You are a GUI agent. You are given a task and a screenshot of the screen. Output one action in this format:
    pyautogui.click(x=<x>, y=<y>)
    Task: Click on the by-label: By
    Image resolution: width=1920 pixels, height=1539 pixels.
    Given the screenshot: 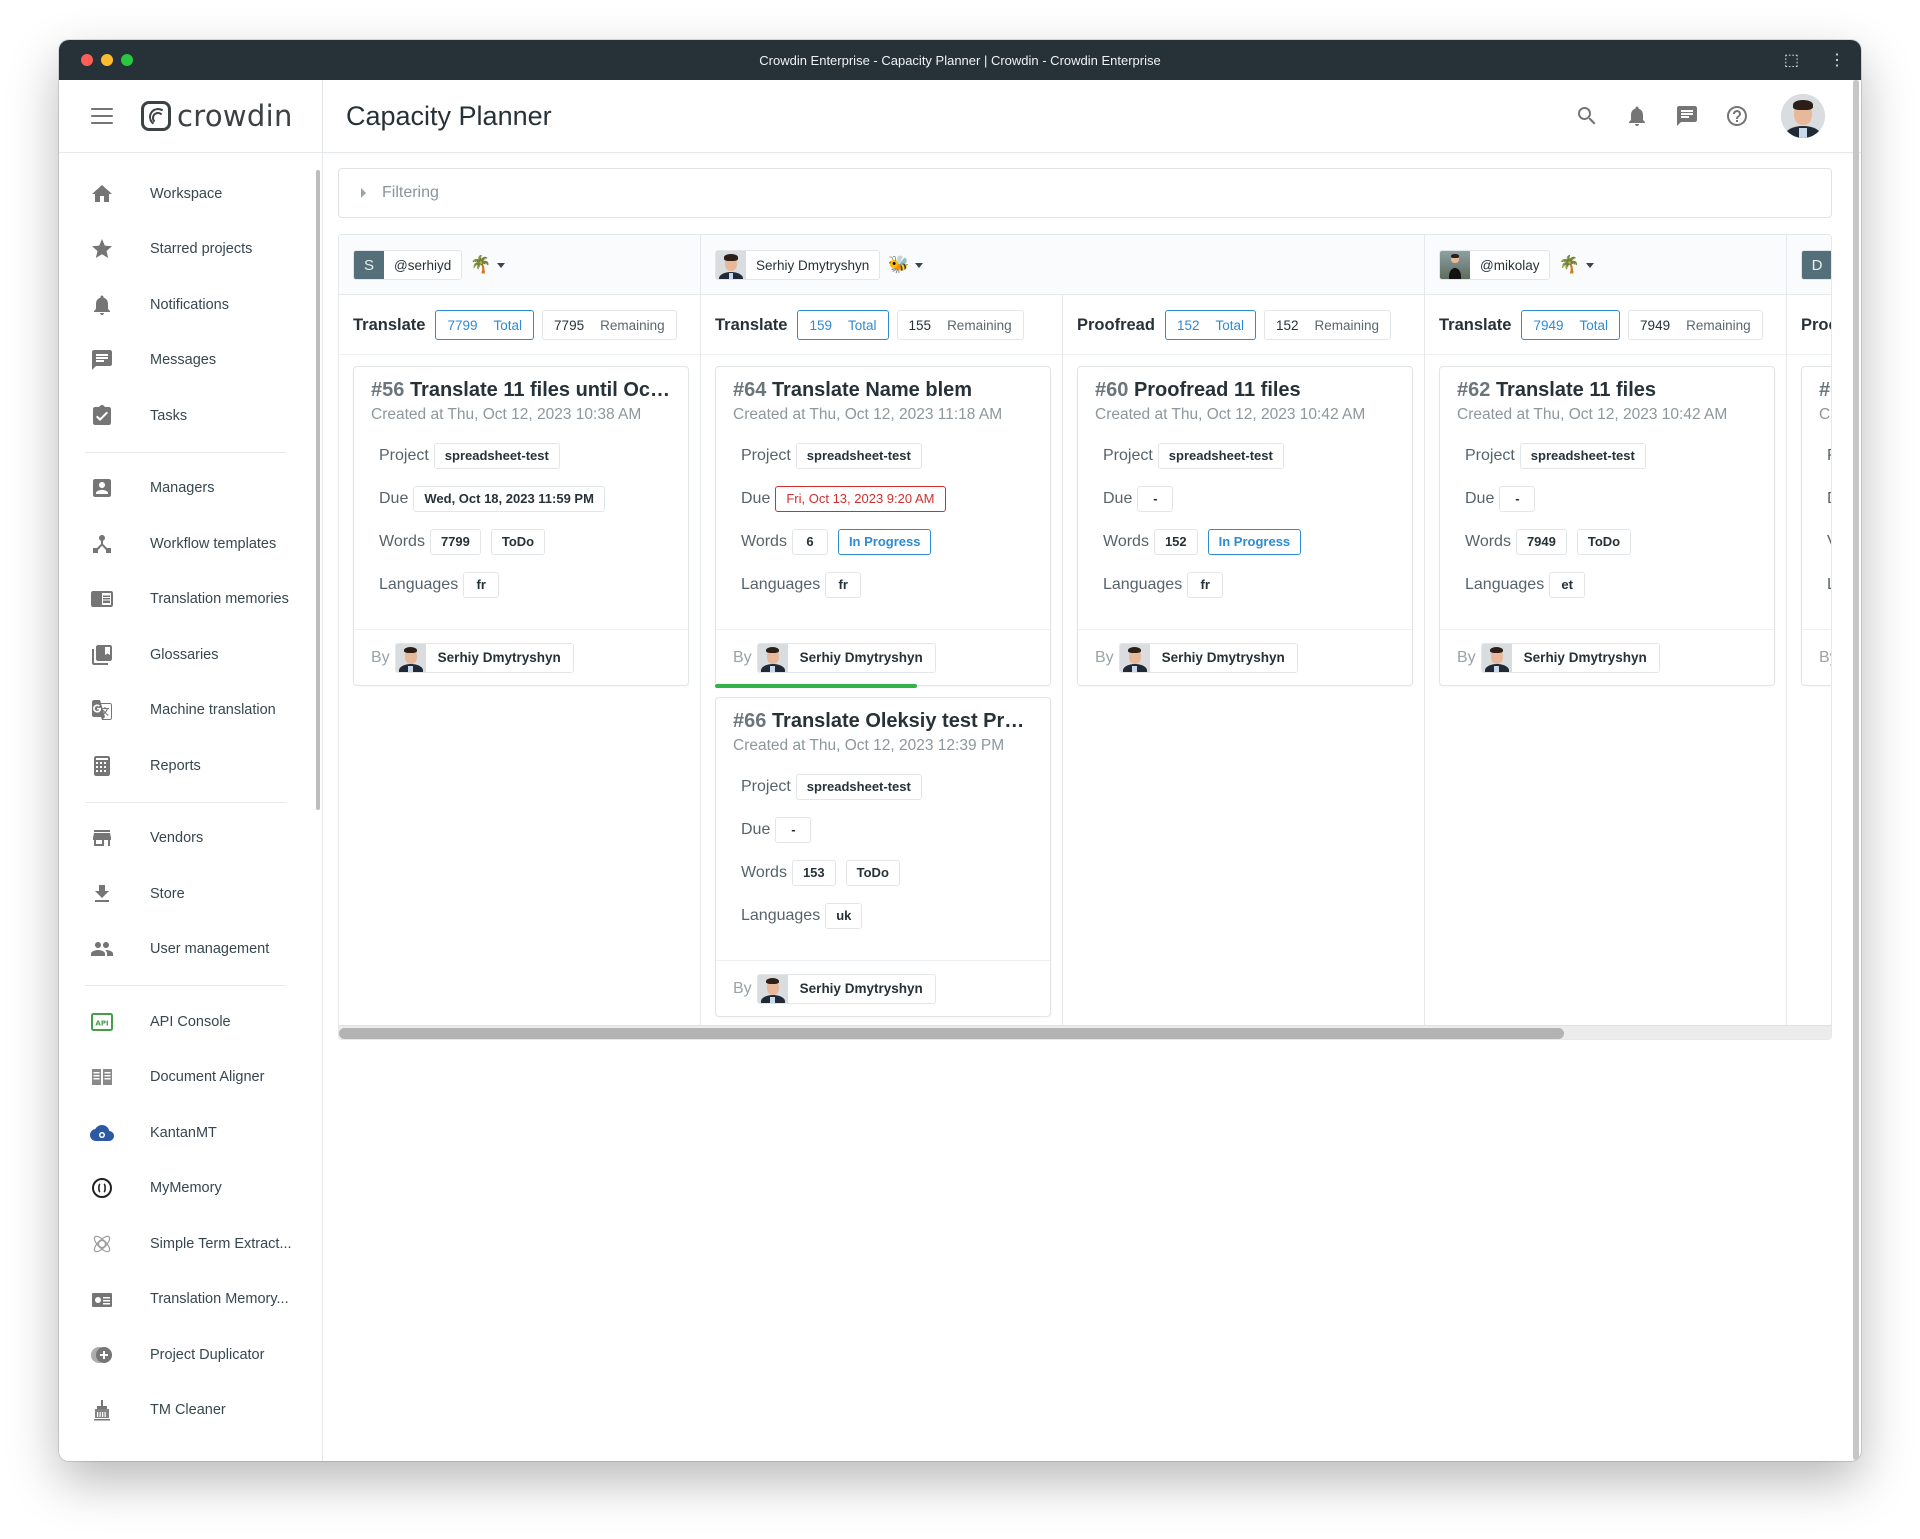 What is the action you would take?
    pyautogui.click(x=742, y=657)
    